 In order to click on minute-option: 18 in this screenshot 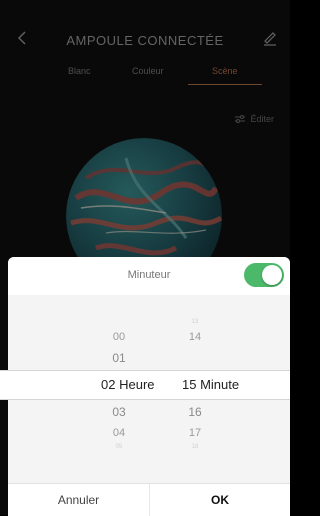, I will do `click(195, 447)`.